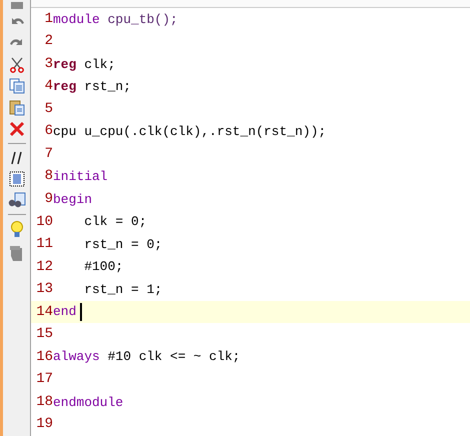 Image resolution: width=470 pixels, height=436 pixels. I want to click on line-number: 6, so click(48, 132).